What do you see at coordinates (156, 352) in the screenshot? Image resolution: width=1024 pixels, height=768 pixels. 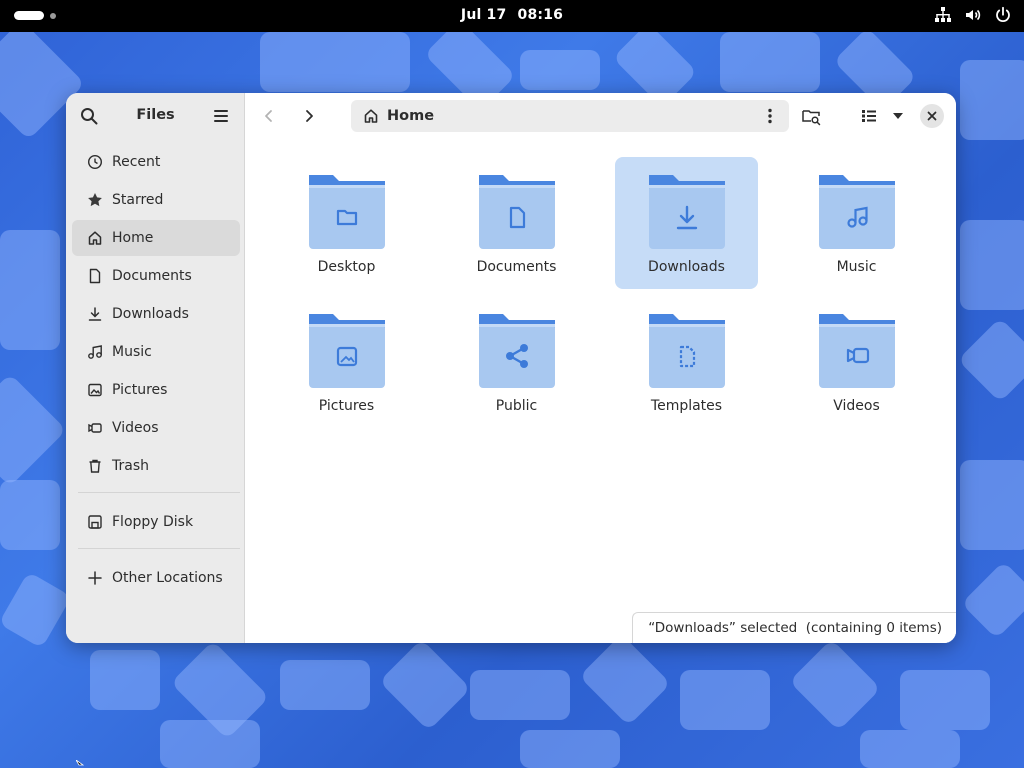 I see `sidebar-item-music: Music` at bounding box center [156, 352].